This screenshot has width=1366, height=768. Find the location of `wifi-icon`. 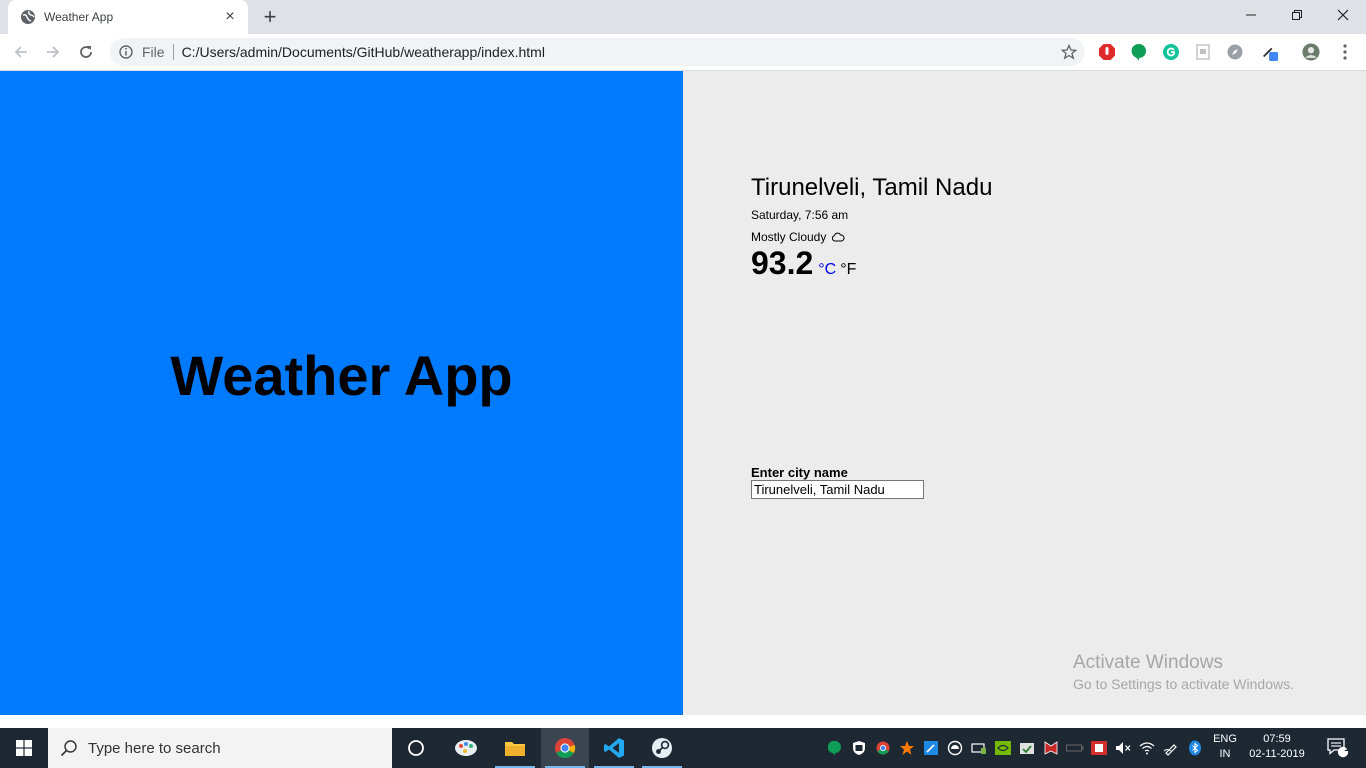

wifi-icon is located at coordinates (1147, 748).